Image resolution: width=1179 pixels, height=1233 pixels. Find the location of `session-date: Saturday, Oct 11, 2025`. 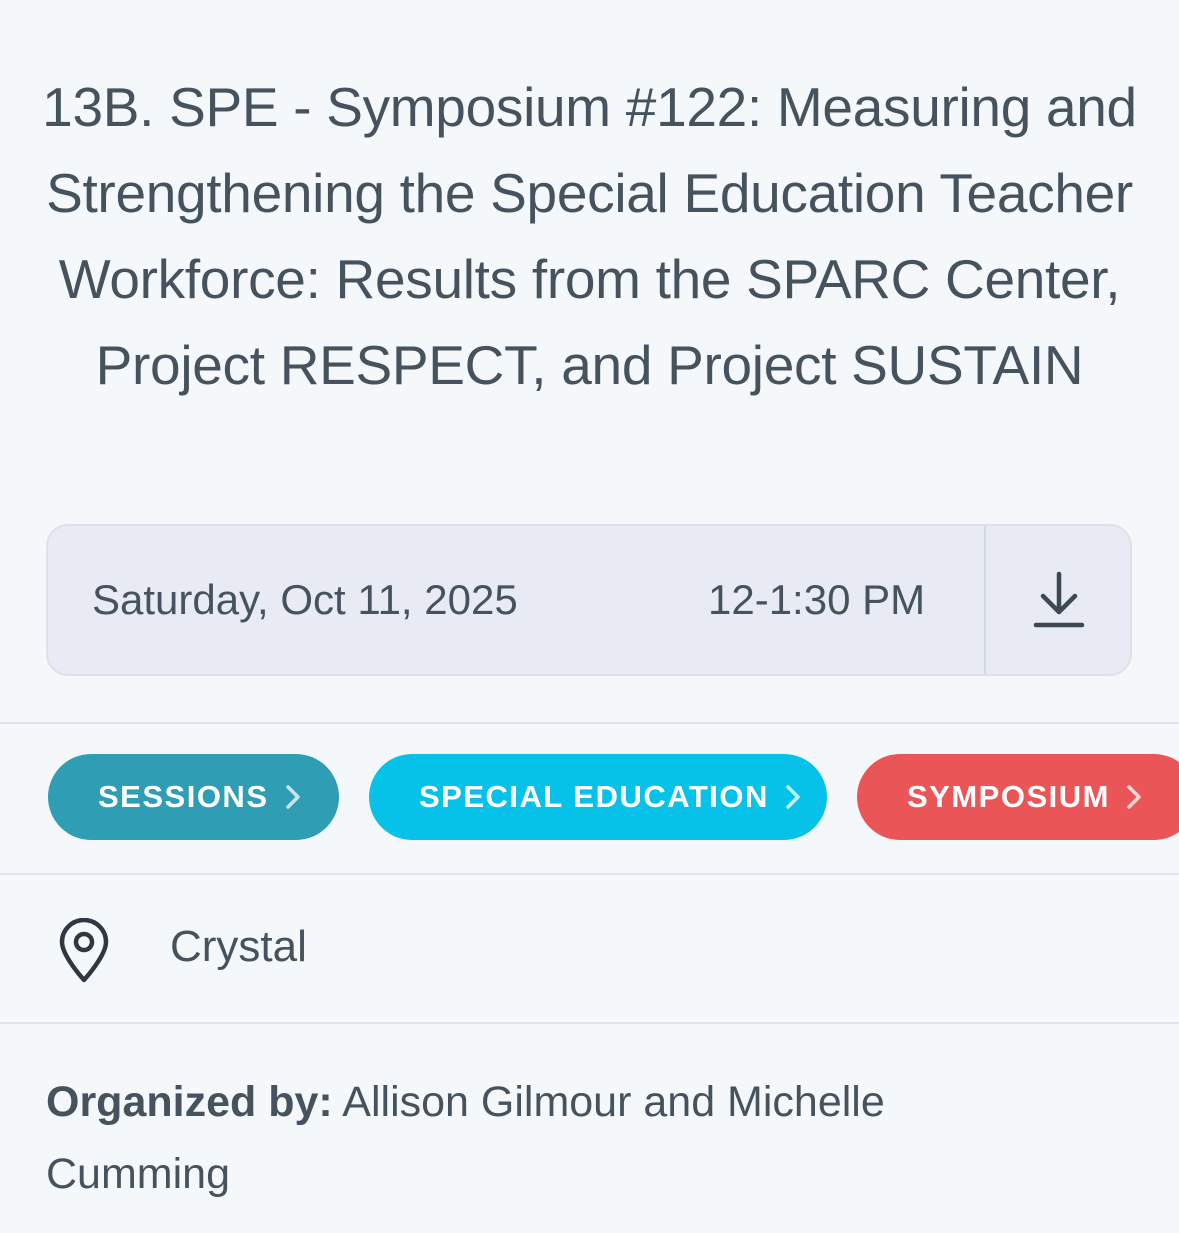

session-date: Saturday, Oct 11, 2025 is located at coordinates (305, 599).